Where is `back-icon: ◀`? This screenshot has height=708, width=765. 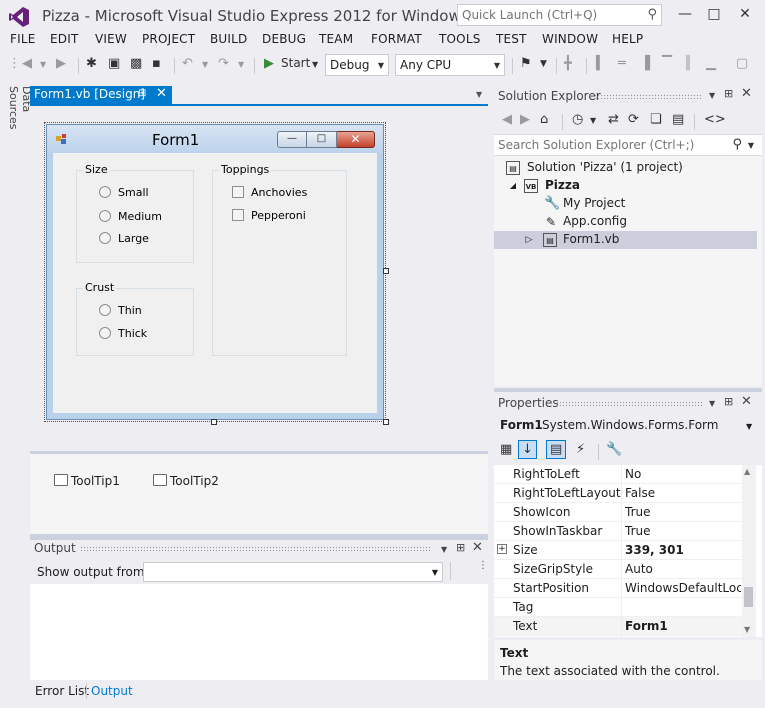 back-icon: ◀ is located at coordinates (507, 119).